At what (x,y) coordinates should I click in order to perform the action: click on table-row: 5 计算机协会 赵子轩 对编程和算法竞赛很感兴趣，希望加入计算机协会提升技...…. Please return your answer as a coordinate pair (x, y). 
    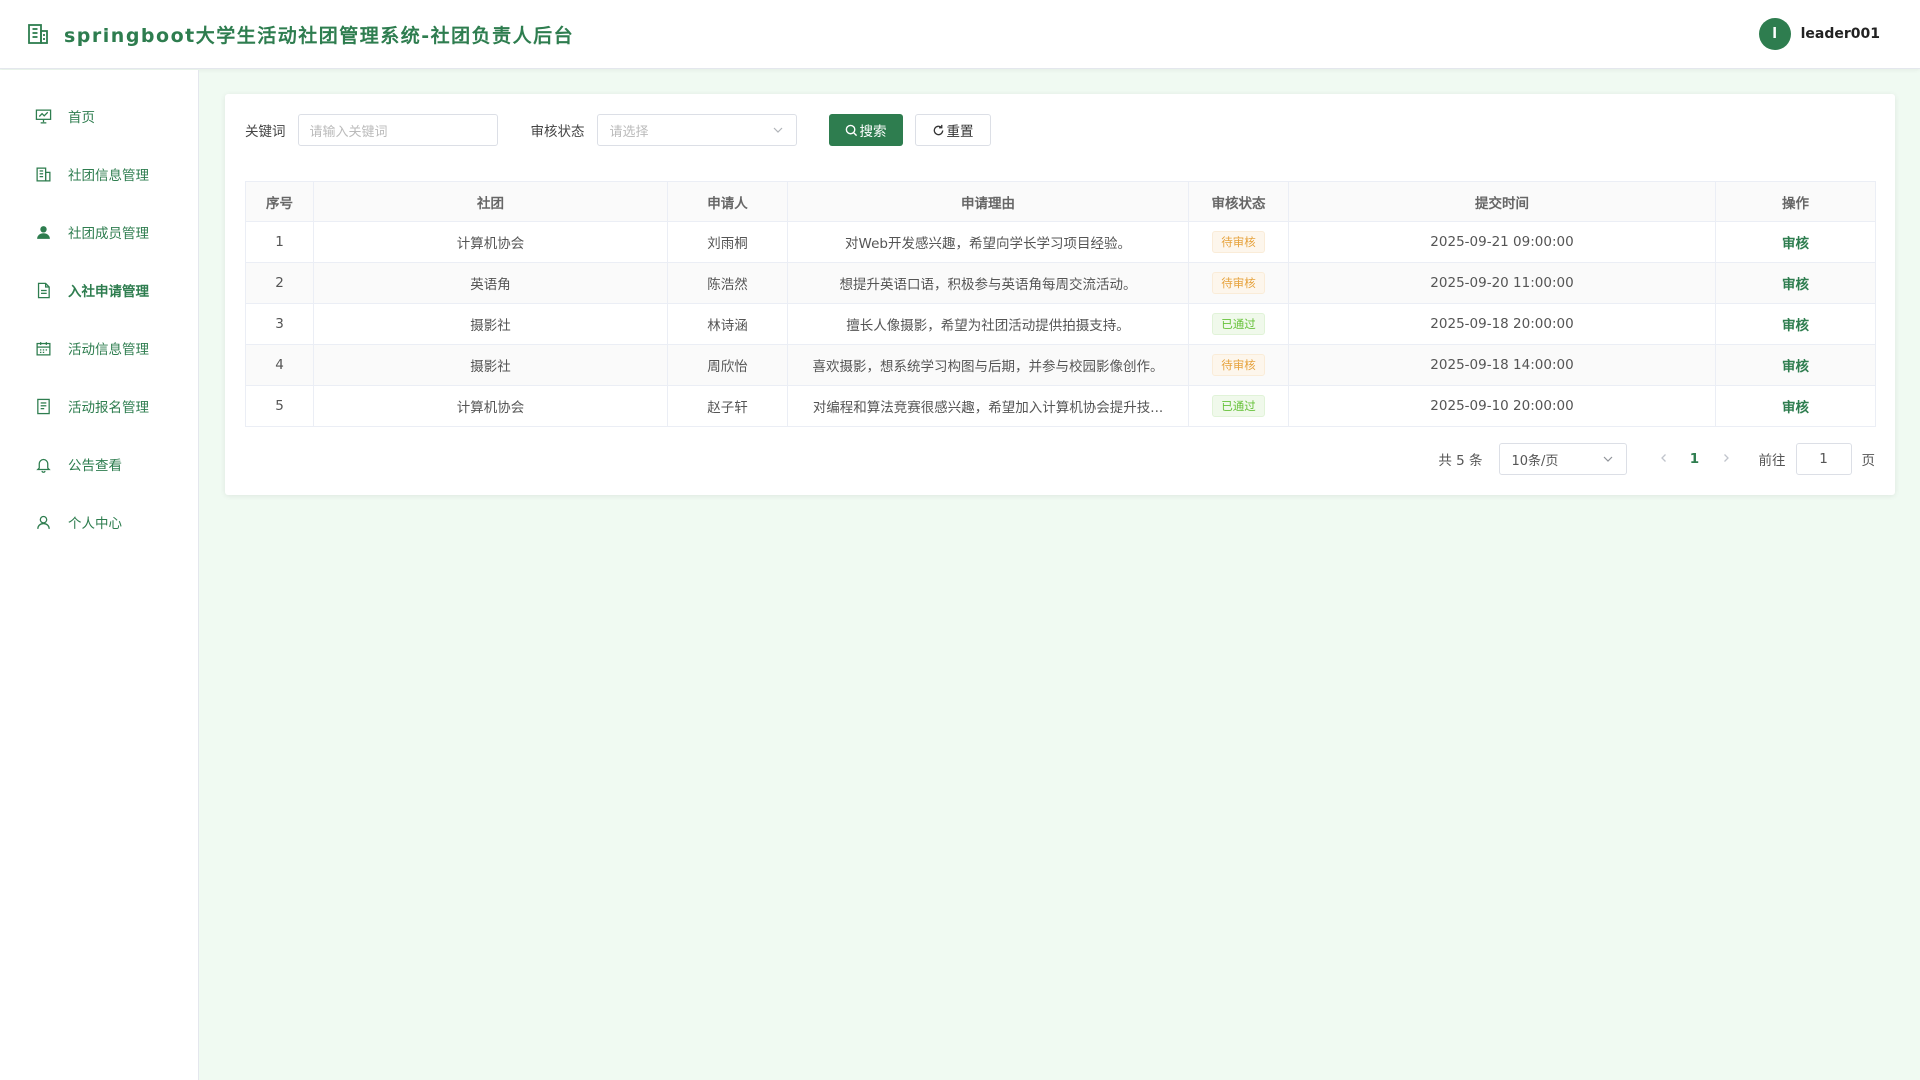
    Looking at the image, I should click on (1060, 406).